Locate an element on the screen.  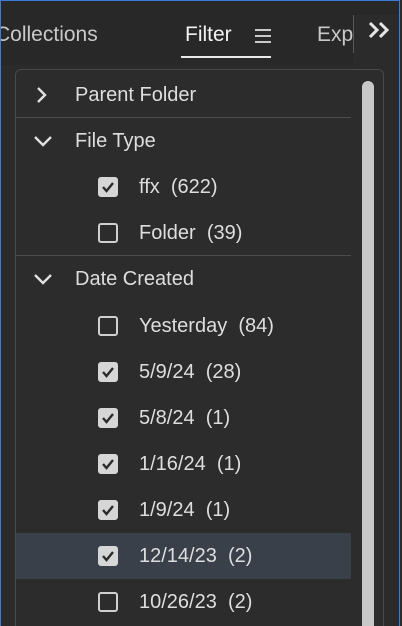
filter-section-label: Date Created is located at coordinates (134, 279).